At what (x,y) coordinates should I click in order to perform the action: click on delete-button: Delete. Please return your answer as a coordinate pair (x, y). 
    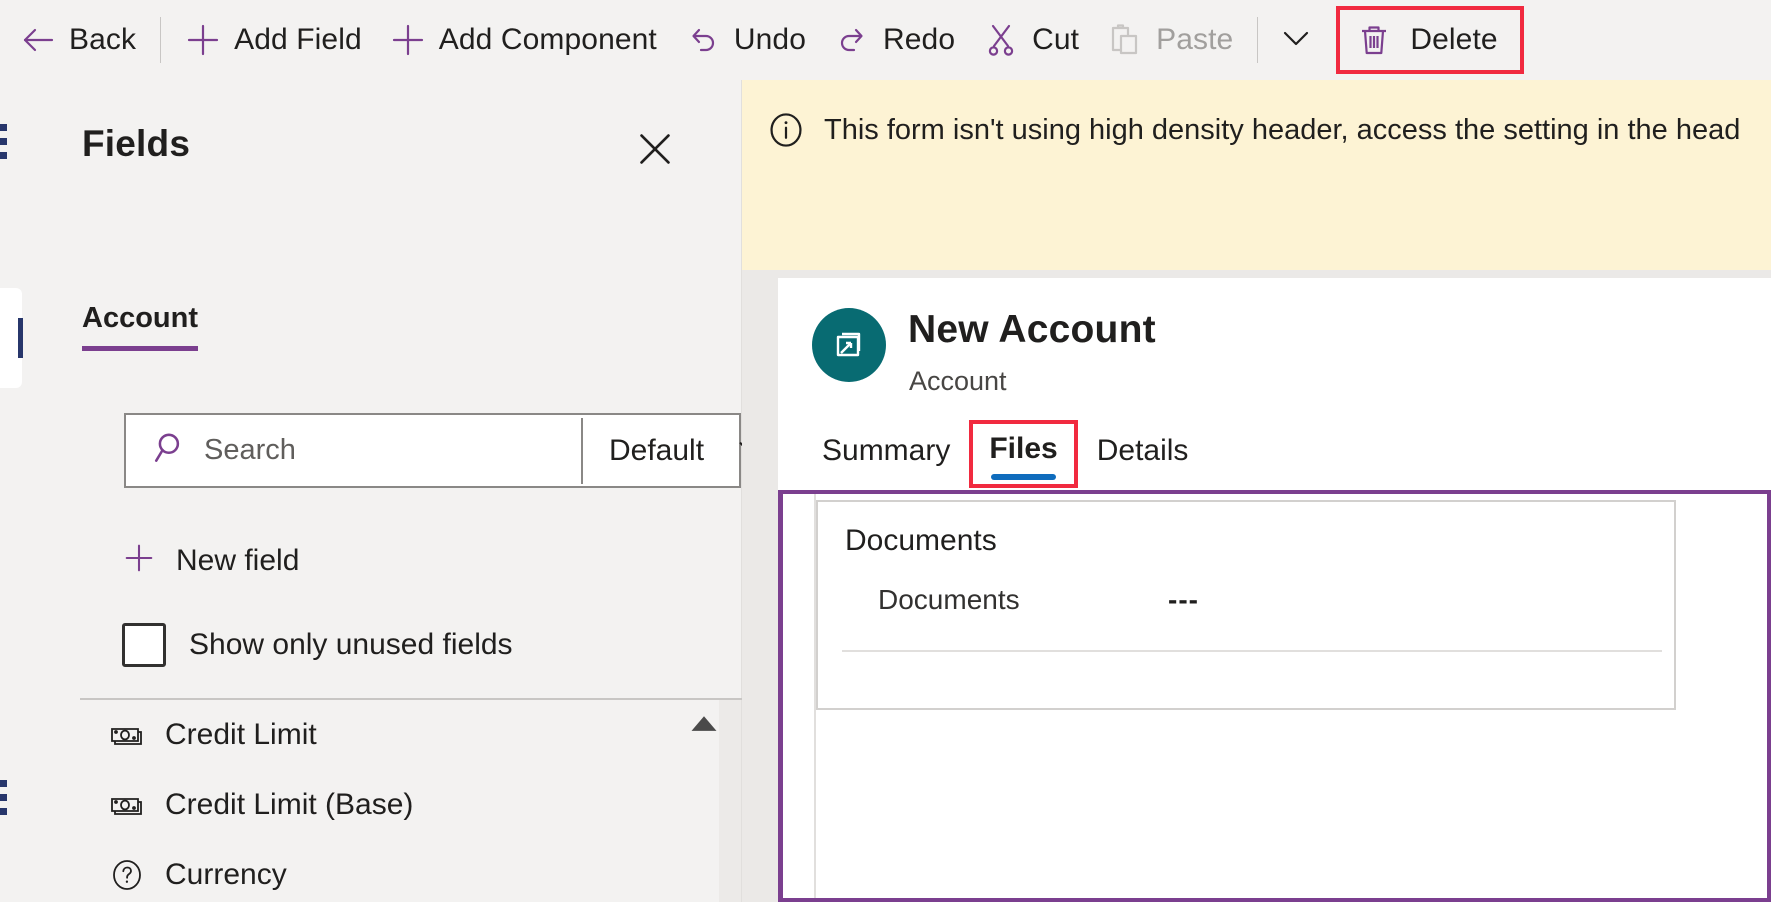
    Looking at the image, I should click on (1430, 40).